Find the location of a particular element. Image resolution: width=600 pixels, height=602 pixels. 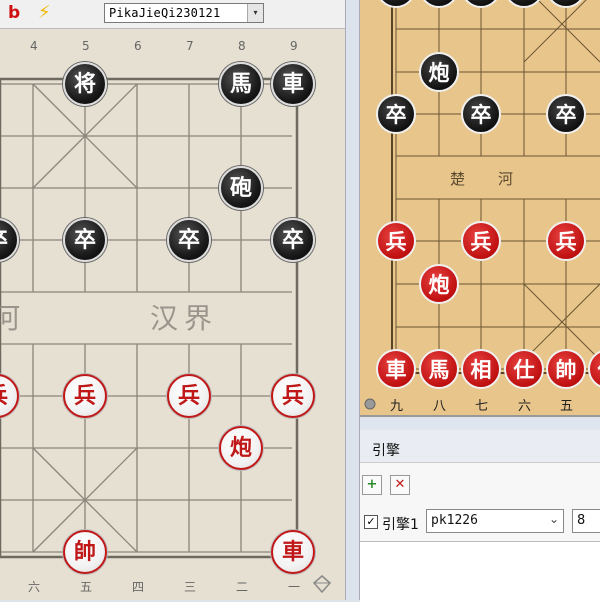

engine-panel-title: 引擎 is located at coordinates (386, 451).